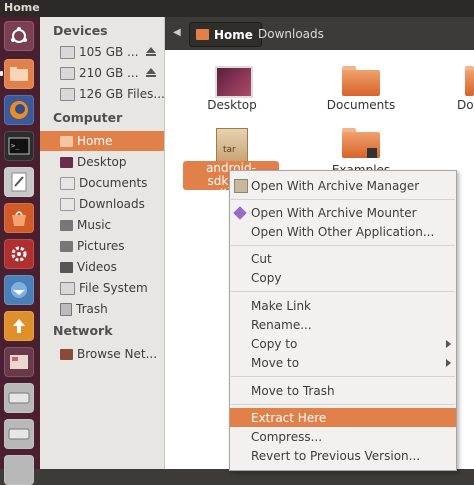 The width and height of the screenshot is (474, 485). What do you see at coordinates (19, 218) in the screenshot?
I see `software-center-icon` at bounding box center [19, 218].